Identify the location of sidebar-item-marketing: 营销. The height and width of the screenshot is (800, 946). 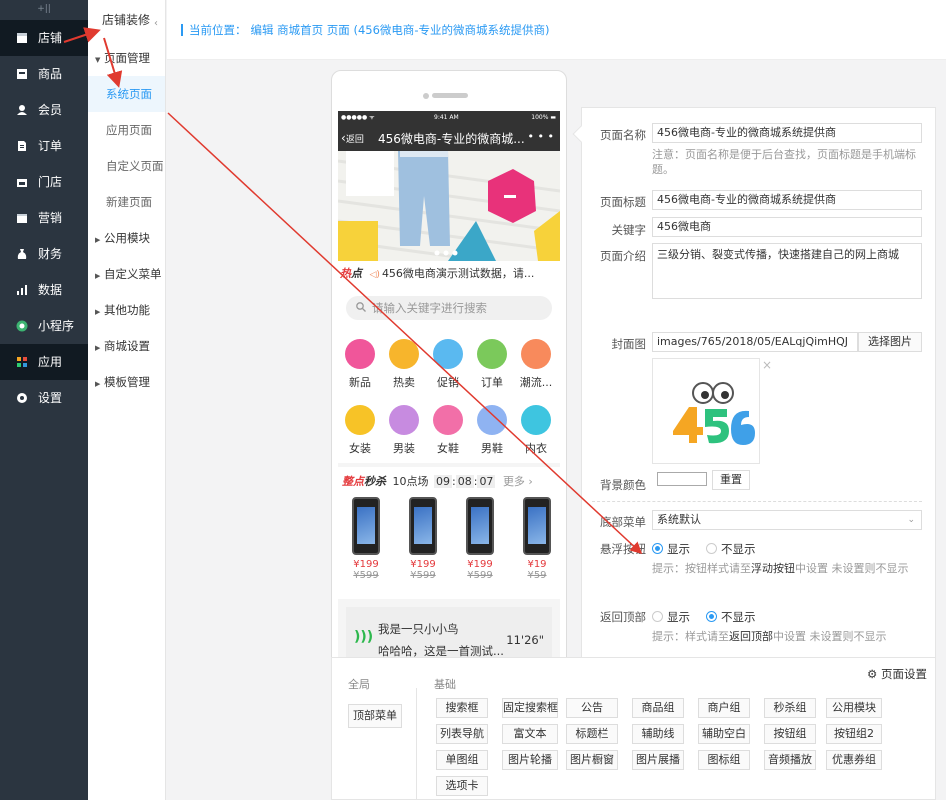
(44, 218).